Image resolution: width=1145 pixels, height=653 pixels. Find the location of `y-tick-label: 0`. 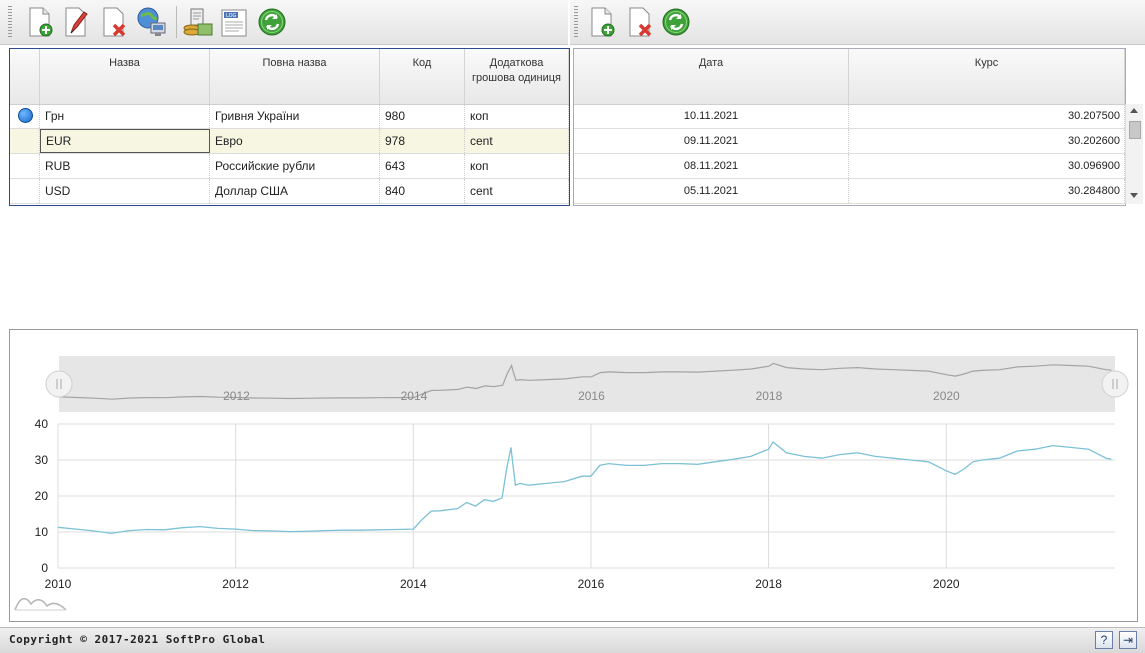

y-tick-label: 0 is located at coordinates (44, 568).